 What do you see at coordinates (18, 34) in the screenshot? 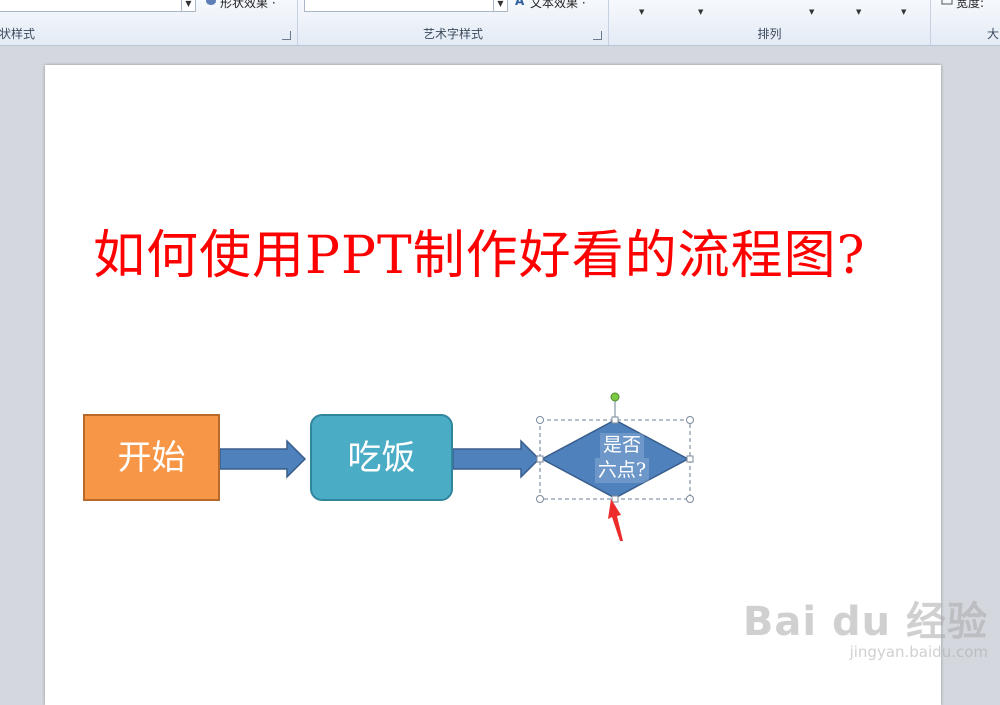
I see `shape-styles-label: 状样式` at bounding box center [18, 34].